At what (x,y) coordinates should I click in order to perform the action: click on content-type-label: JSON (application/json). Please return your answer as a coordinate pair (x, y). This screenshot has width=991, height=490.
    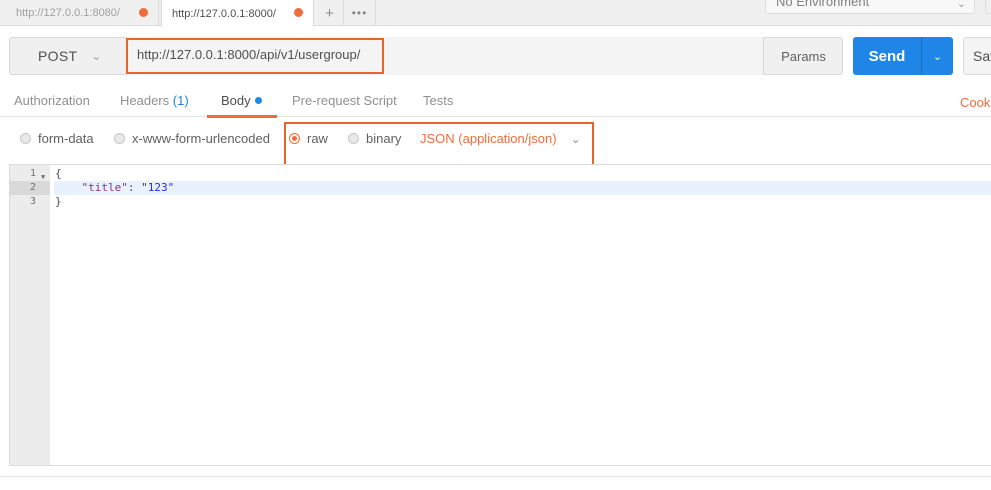
    Looking at the image, I should click on (488, 138).